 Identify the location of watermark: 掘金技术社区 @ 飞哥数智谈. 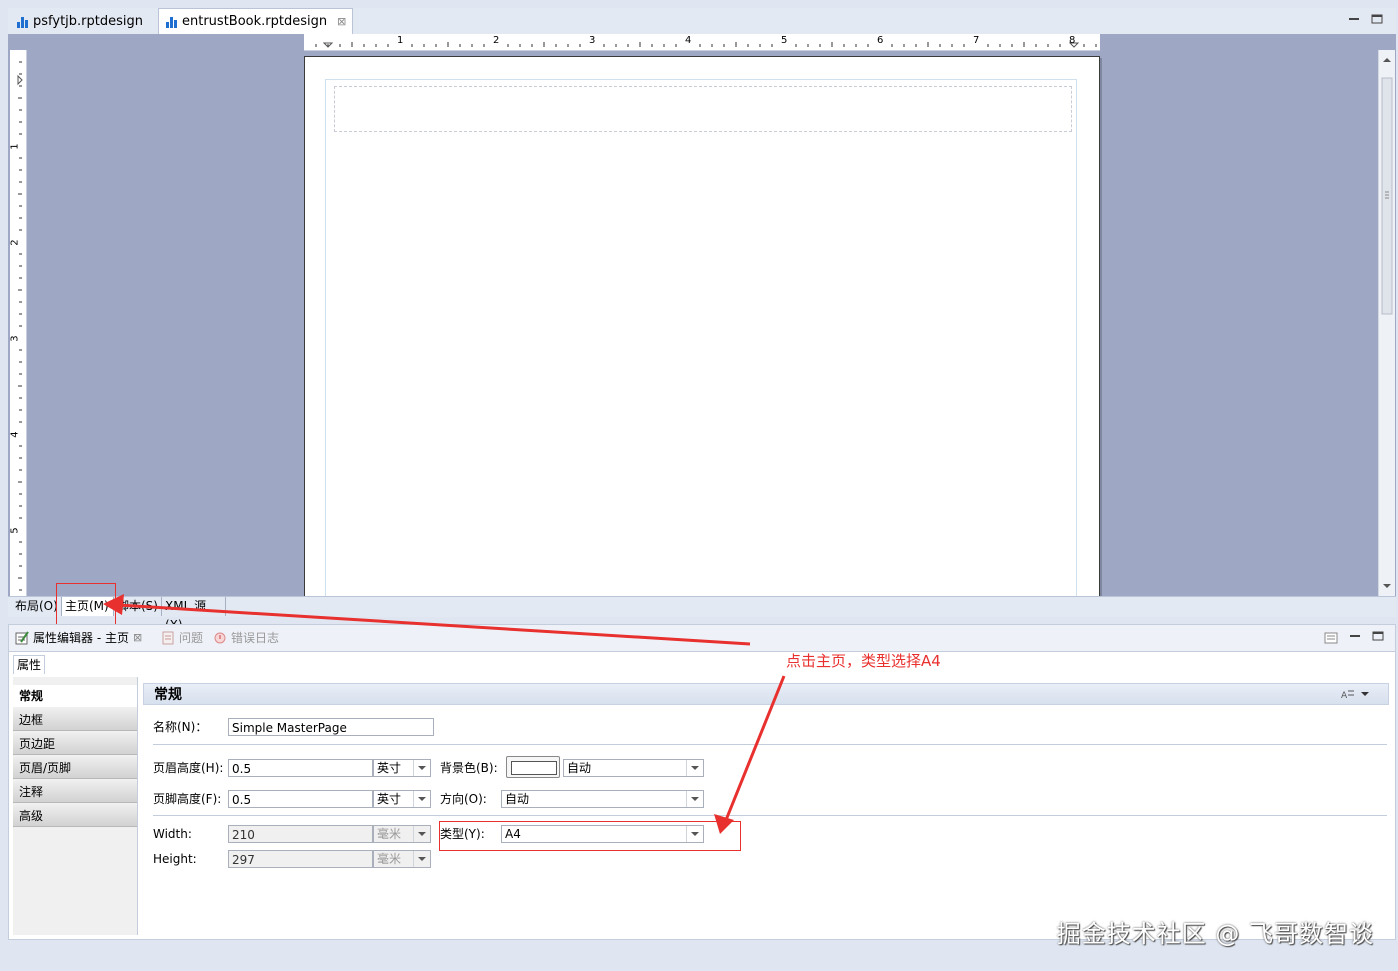
(1215, 934).